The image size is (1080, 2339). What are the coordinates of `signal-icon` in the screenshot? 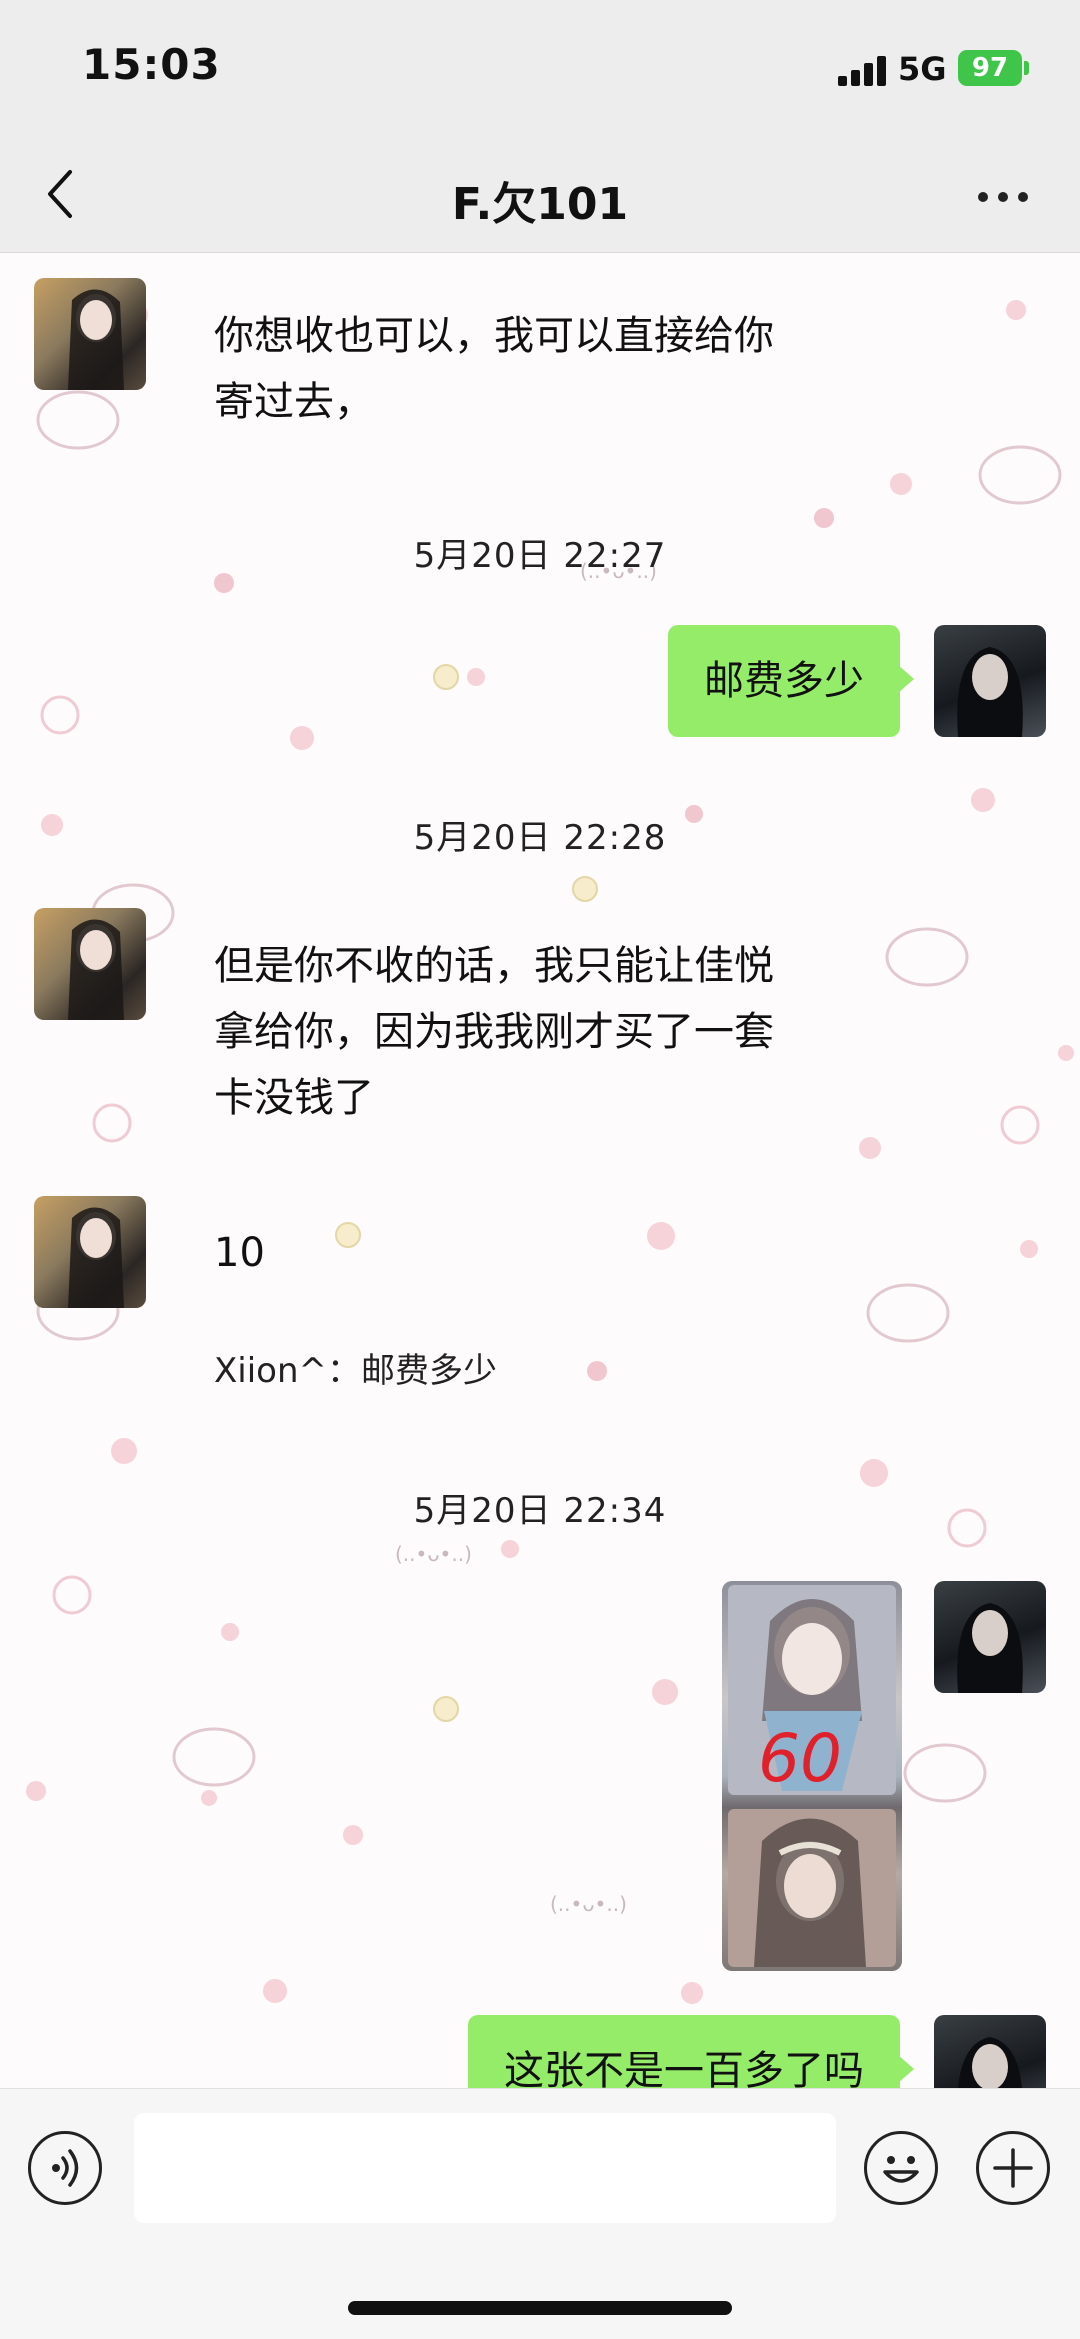 It's located at (862, 71).